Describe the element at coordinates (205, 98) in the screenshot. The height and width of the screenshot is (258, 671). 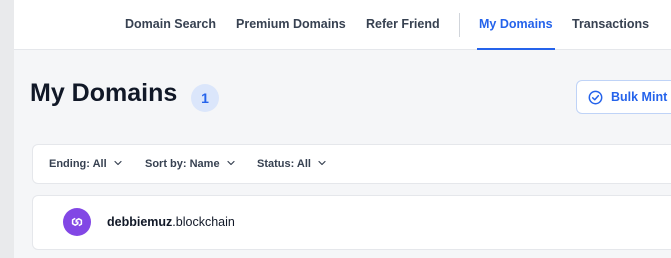
I see `domain-count-badge: 1` at that location.